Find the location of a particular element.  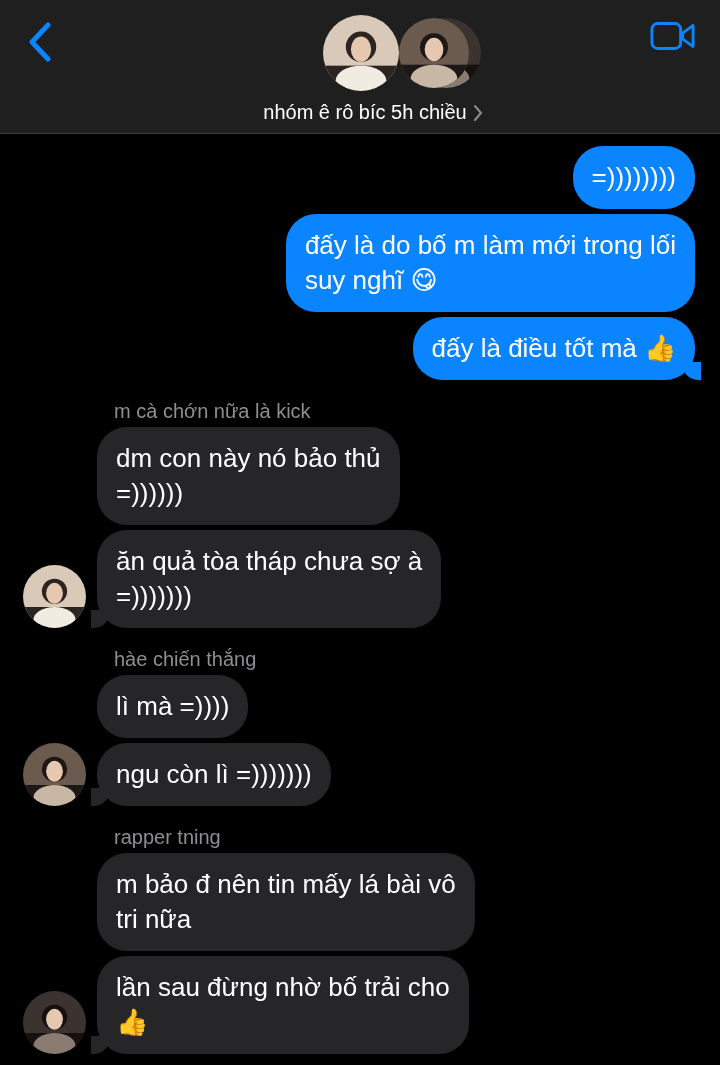

message-bubble: ăn quả tòa tháp chưa sợ à =))))))) is located at coordinates (269, 579).